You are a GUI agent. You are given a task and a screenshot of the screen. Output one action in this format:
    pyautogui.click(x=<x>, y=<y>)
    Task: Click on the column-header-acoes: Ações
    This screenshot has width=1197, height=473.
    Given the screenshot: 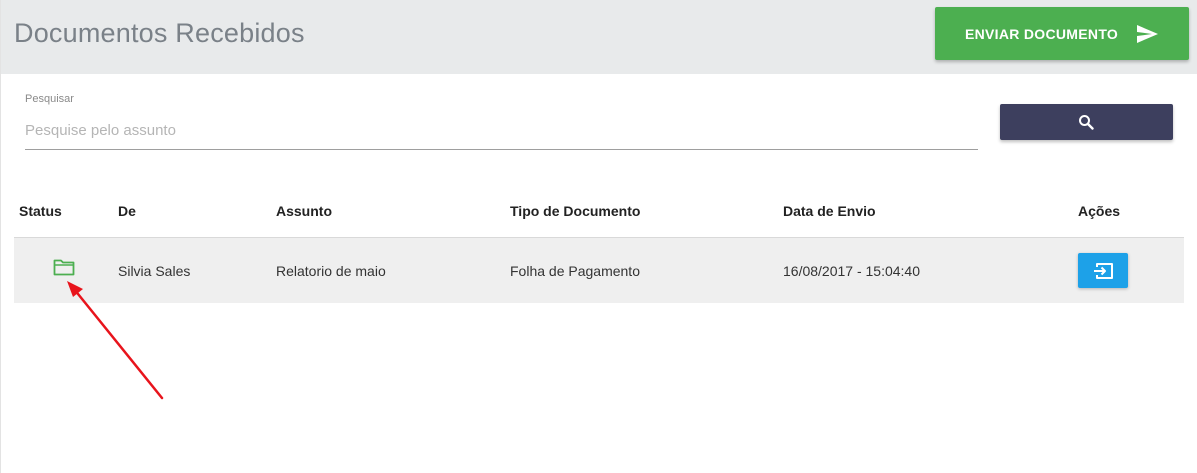 What is the action you would take?
    pyautogui.click(x=1099, y=211)
    